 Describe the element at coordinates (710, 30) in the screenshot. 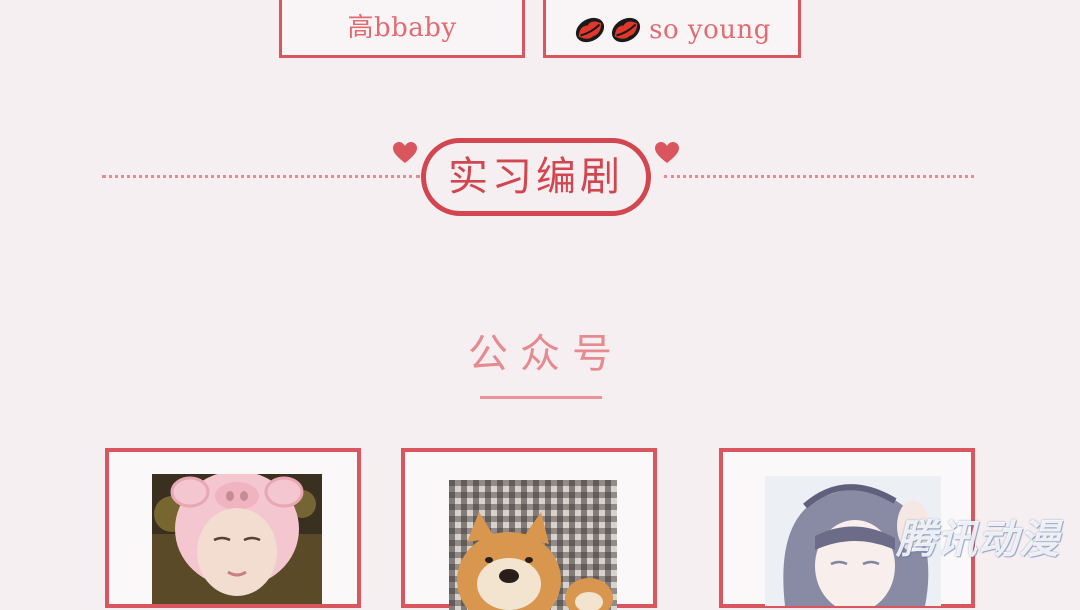

I see `name-text-right: so young` at that location.